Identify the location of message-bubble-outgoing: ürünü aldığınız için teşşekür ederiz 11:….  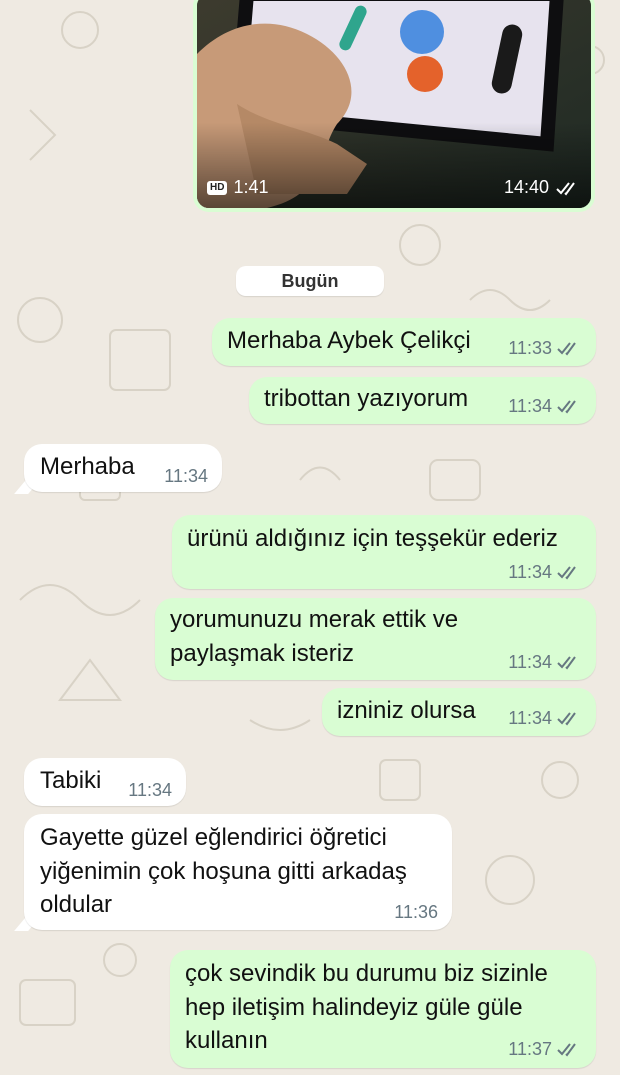
(384, 552).